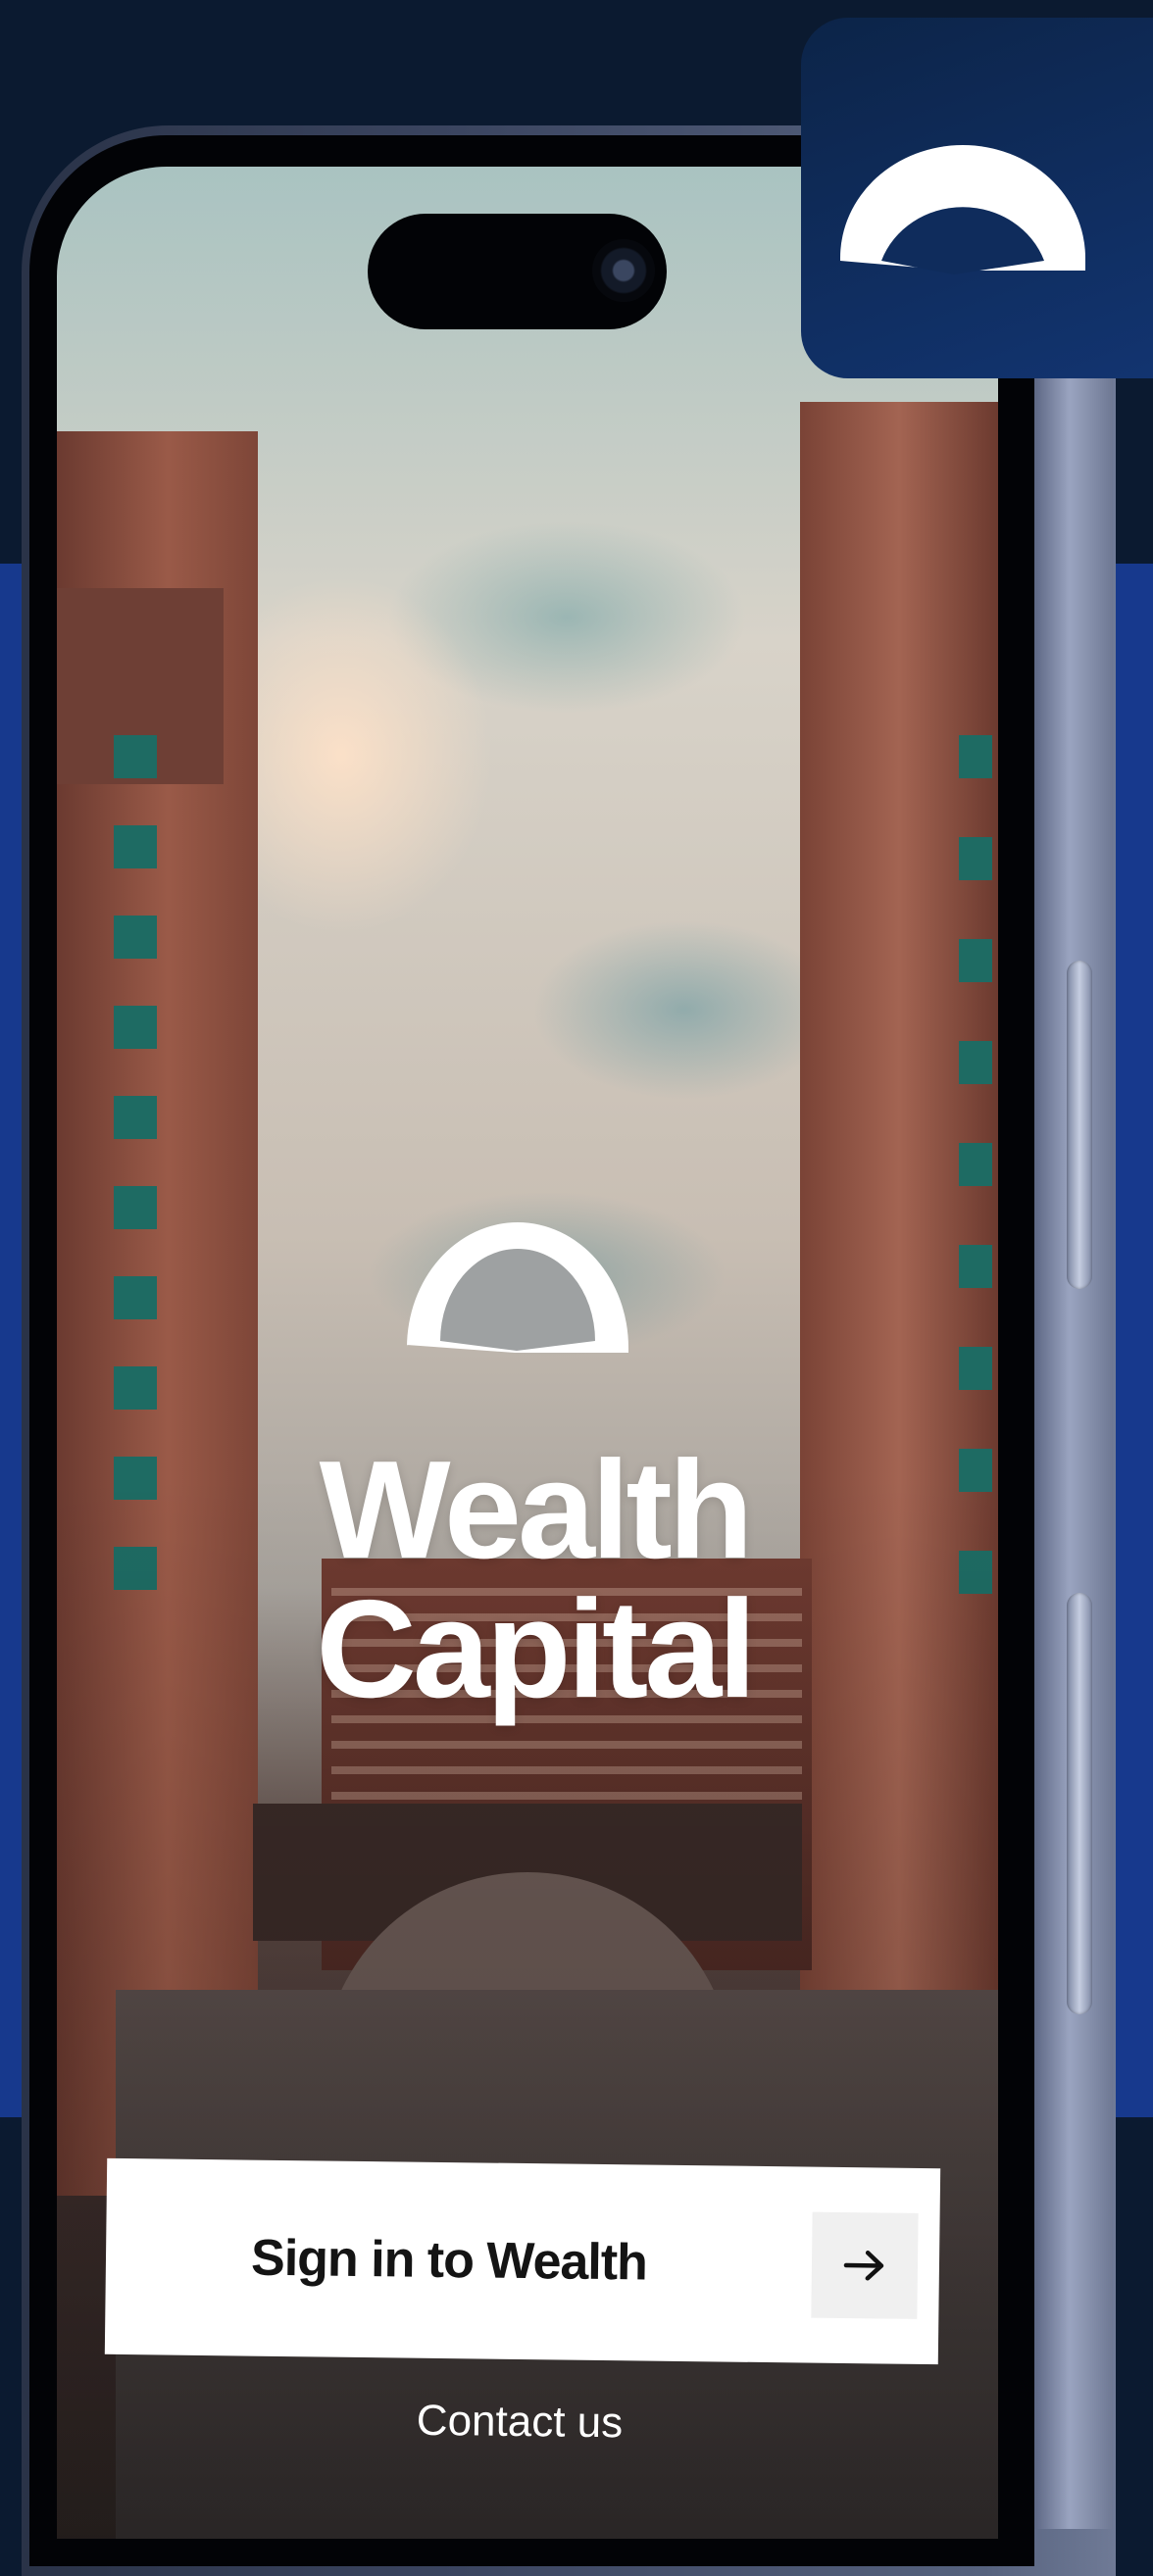 The height and width of the screenshot is (2576, 1153). What do you see at coordinates (624, 270) in the screenshot?
I see `front-camera` at bounding box center [624, 270].